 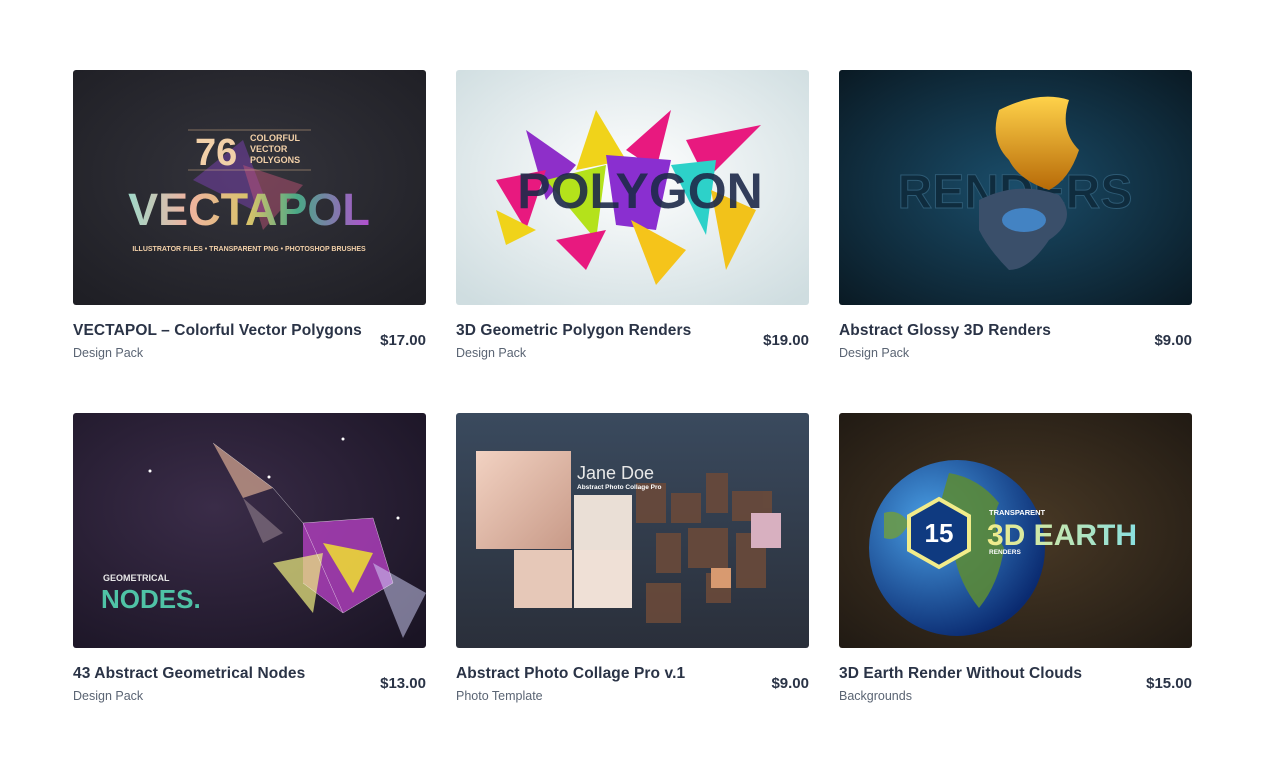 I want to click on product-title: Abstract Photo Collage Pro v.1, so click(x=632, y=674).